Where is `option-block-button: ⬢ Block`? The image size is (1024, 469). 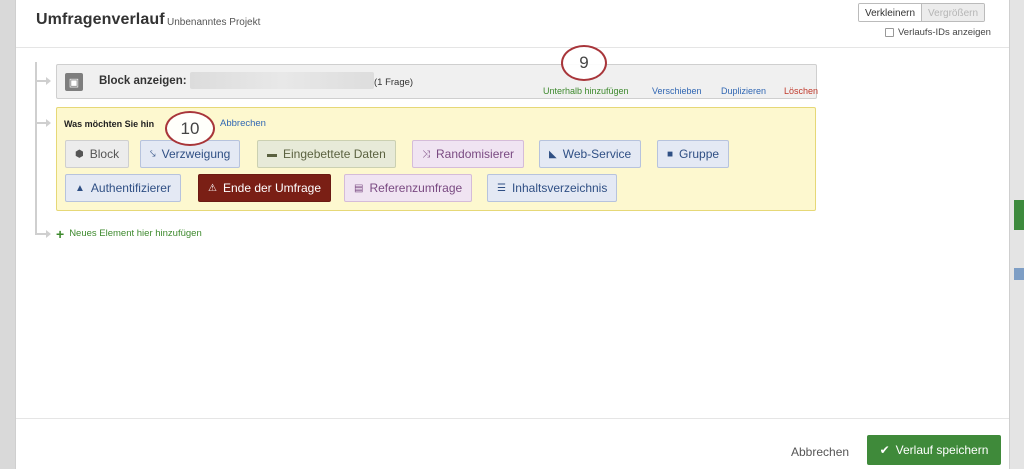
option-block-button: ⬢ Block is located at coordinates (97, 154).